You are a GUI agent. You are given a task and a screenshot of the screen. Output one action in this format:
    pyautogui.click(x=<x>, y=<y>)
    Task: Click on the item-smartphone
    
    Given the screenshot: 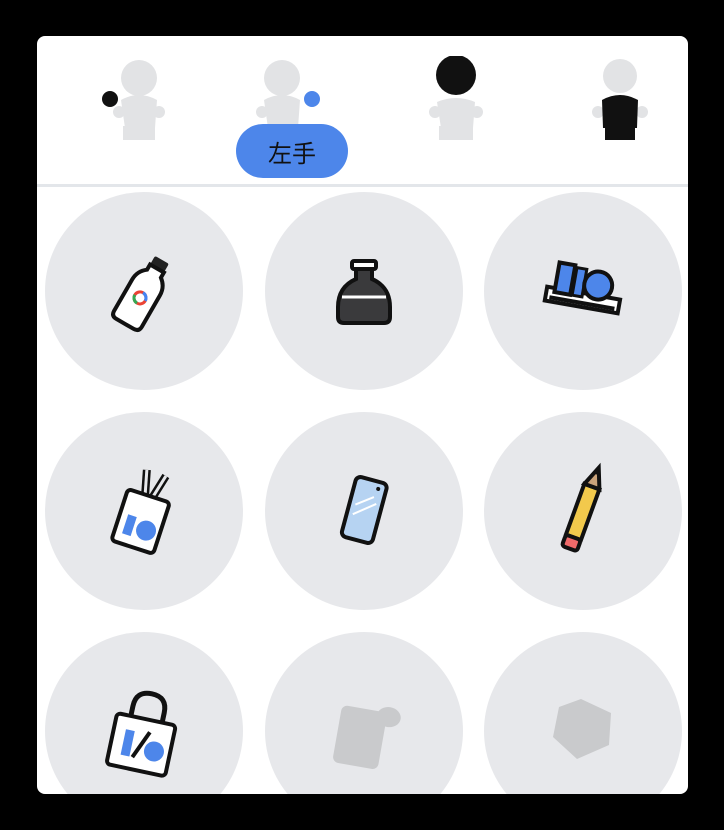 What is the action you would take?
    pyautogui.click(x=364, y=511)
    